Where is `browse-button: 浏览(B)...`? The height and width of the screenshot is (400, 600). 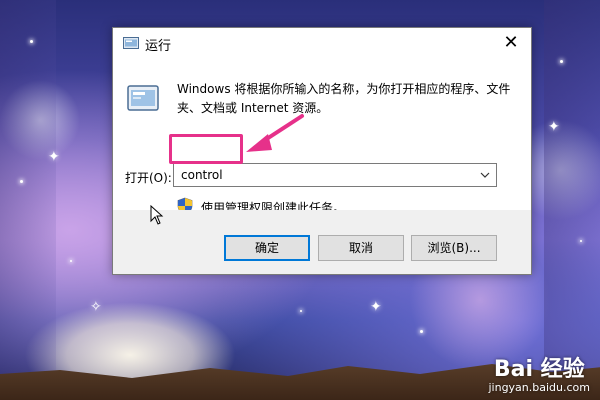 browse-button: 浏览(B)... is located at coordinates (454, 248).